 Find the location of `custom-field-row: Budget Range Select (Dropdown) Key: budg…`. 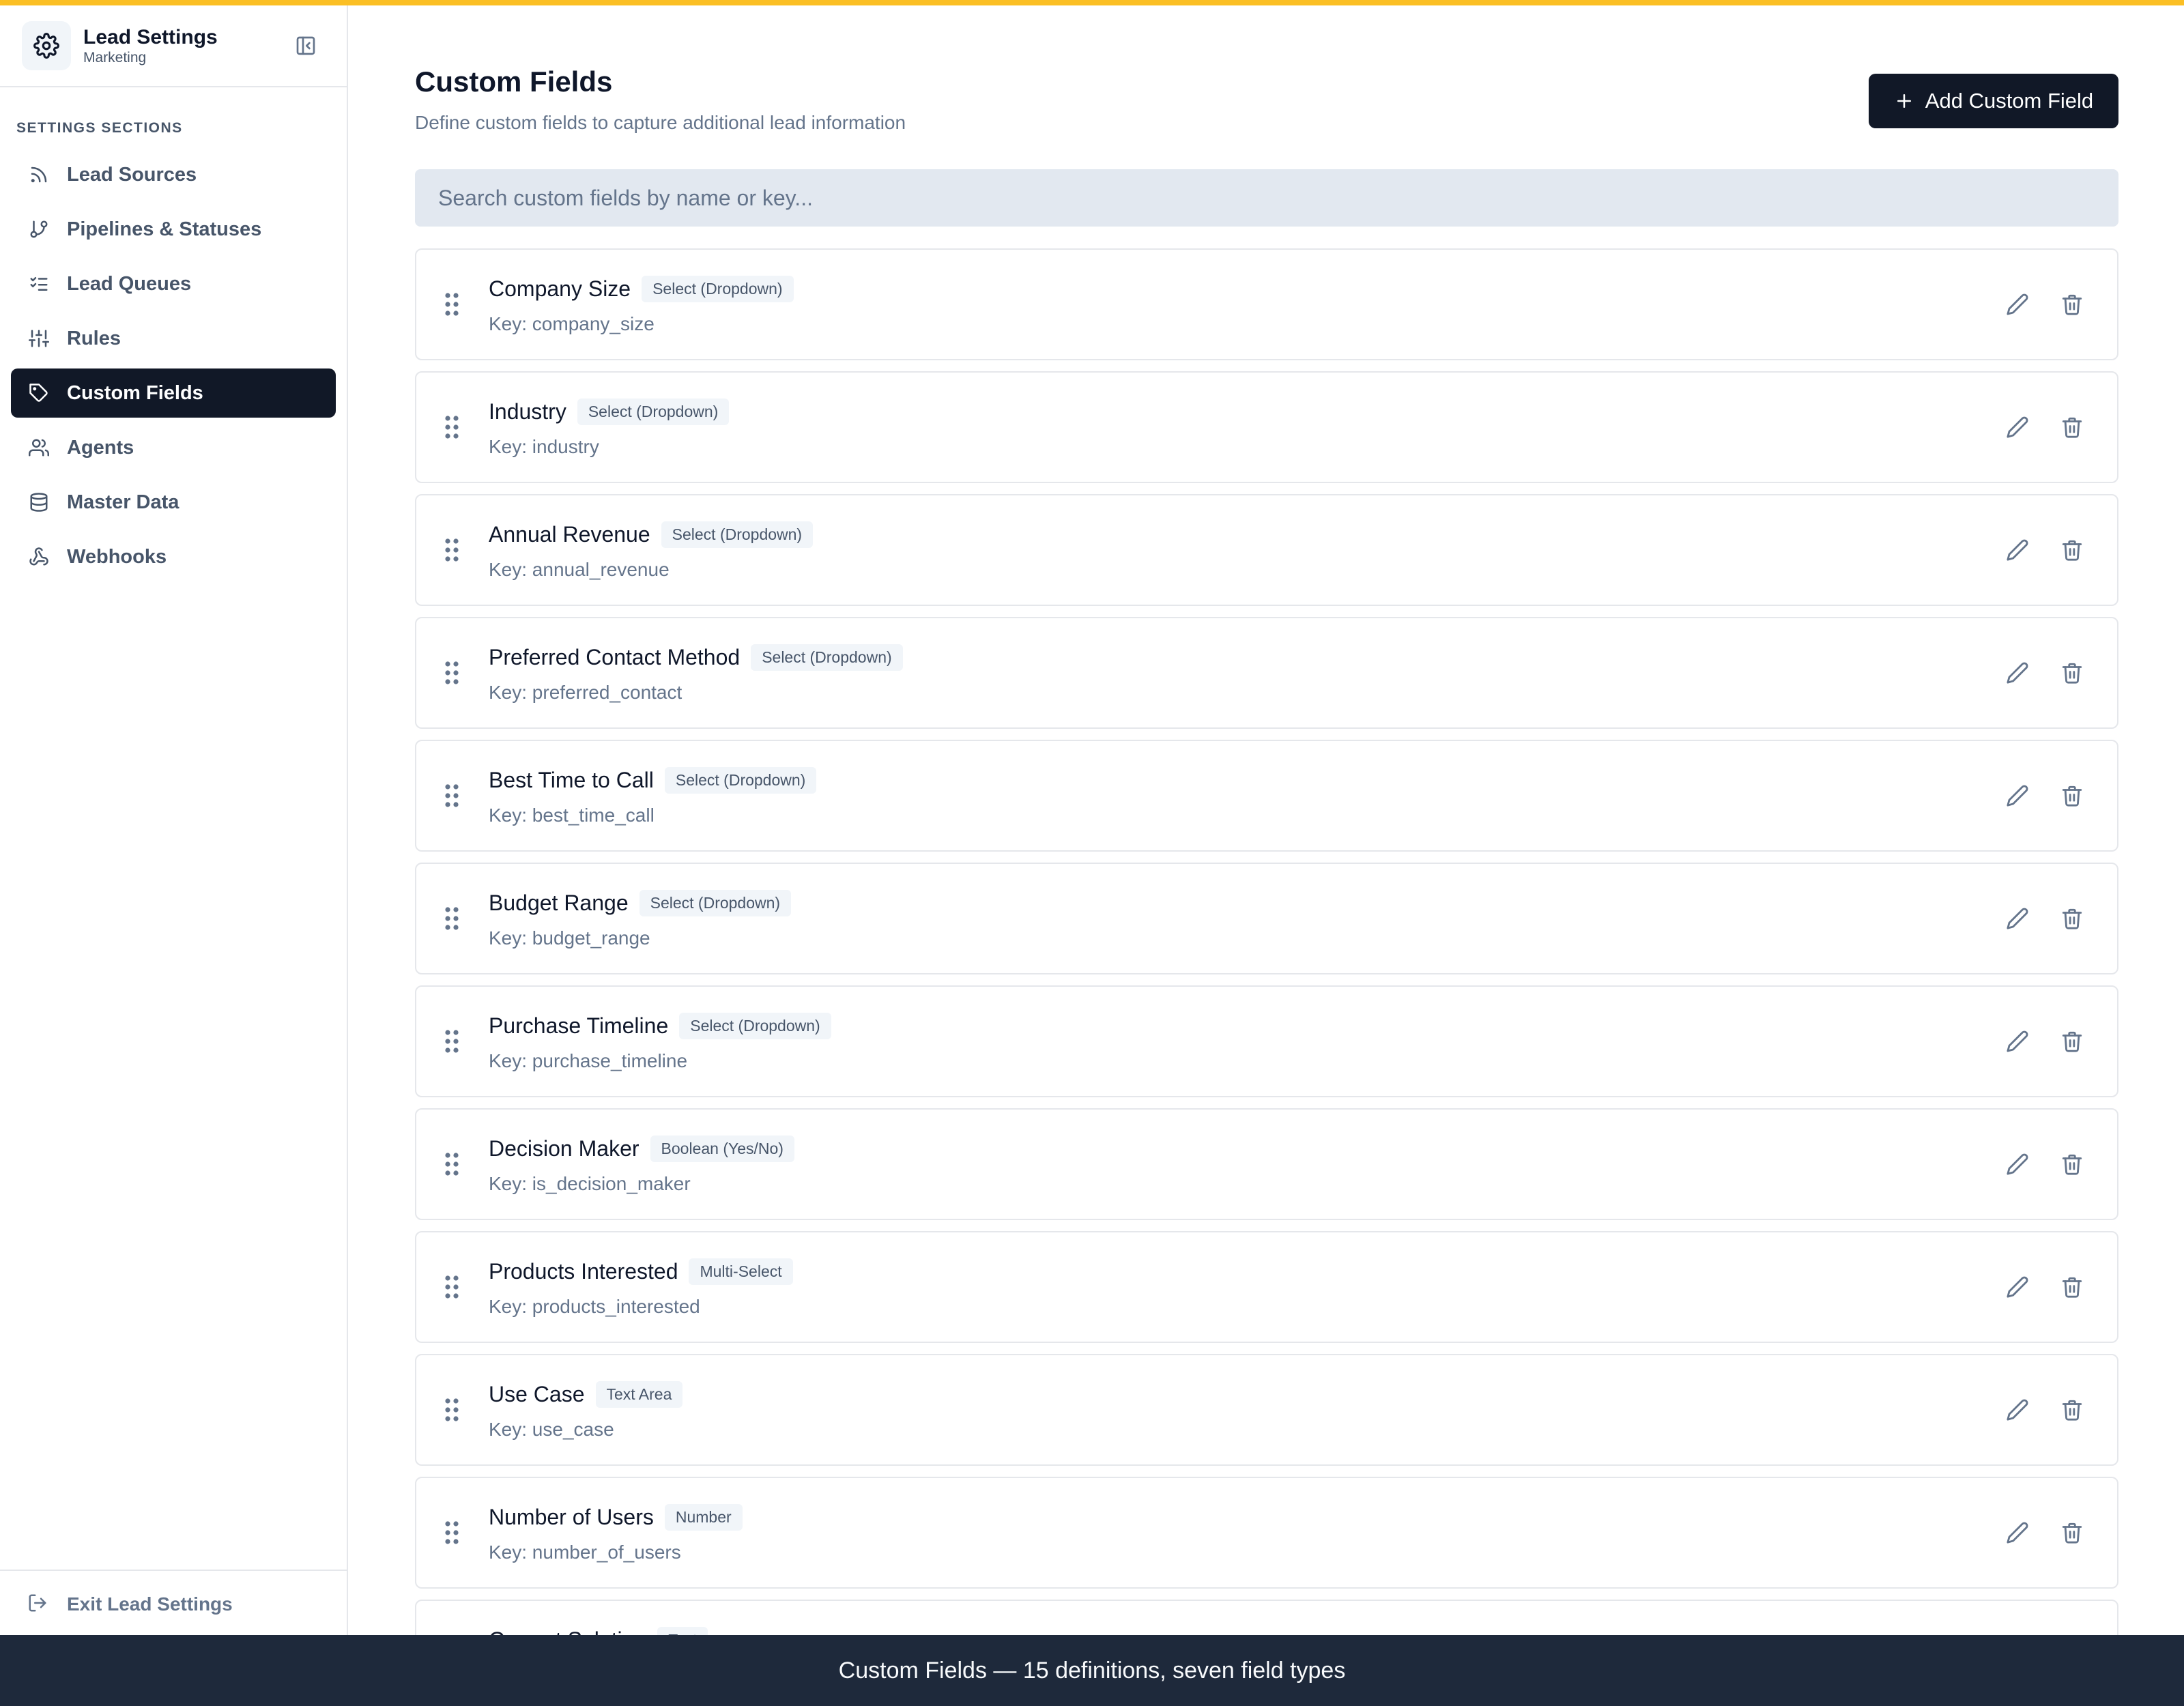

custom-field-row: Budget Range Select (Dropdown) Key: budg… is located at coordinates (1266, 918).